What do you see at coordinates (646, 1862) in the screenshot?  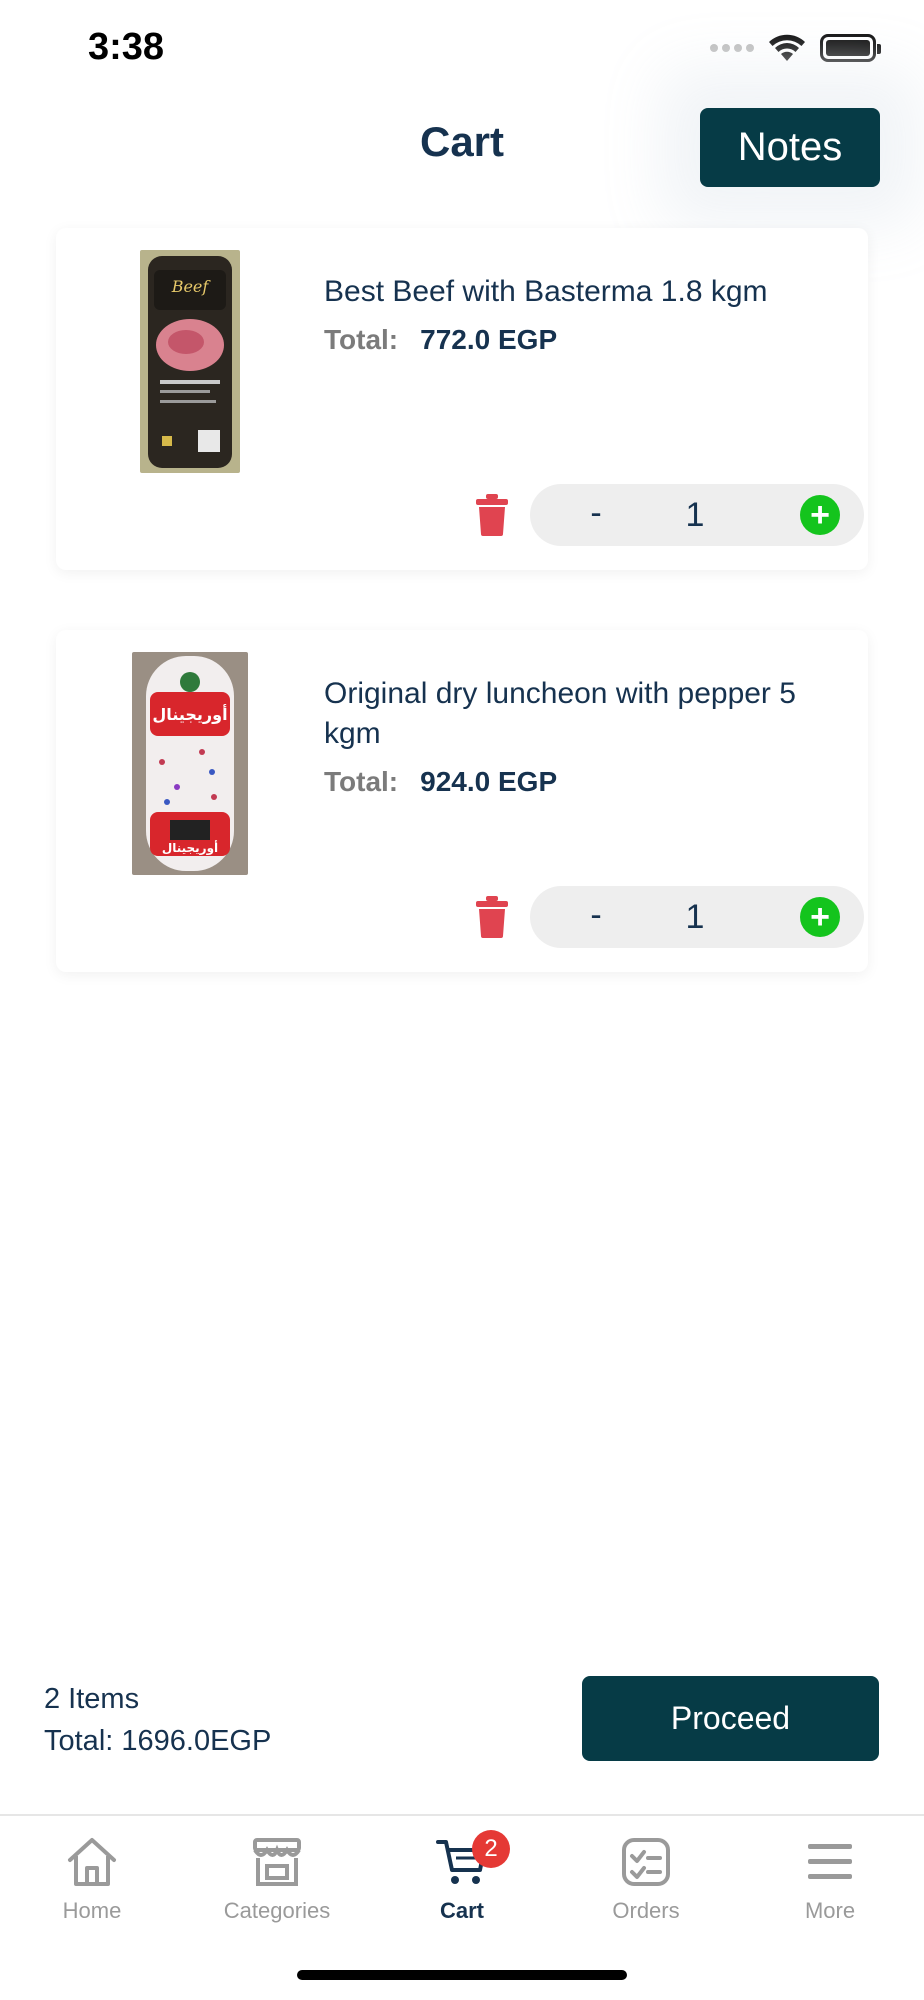 I see `orders-icon` at bounding box center [646, 1862].